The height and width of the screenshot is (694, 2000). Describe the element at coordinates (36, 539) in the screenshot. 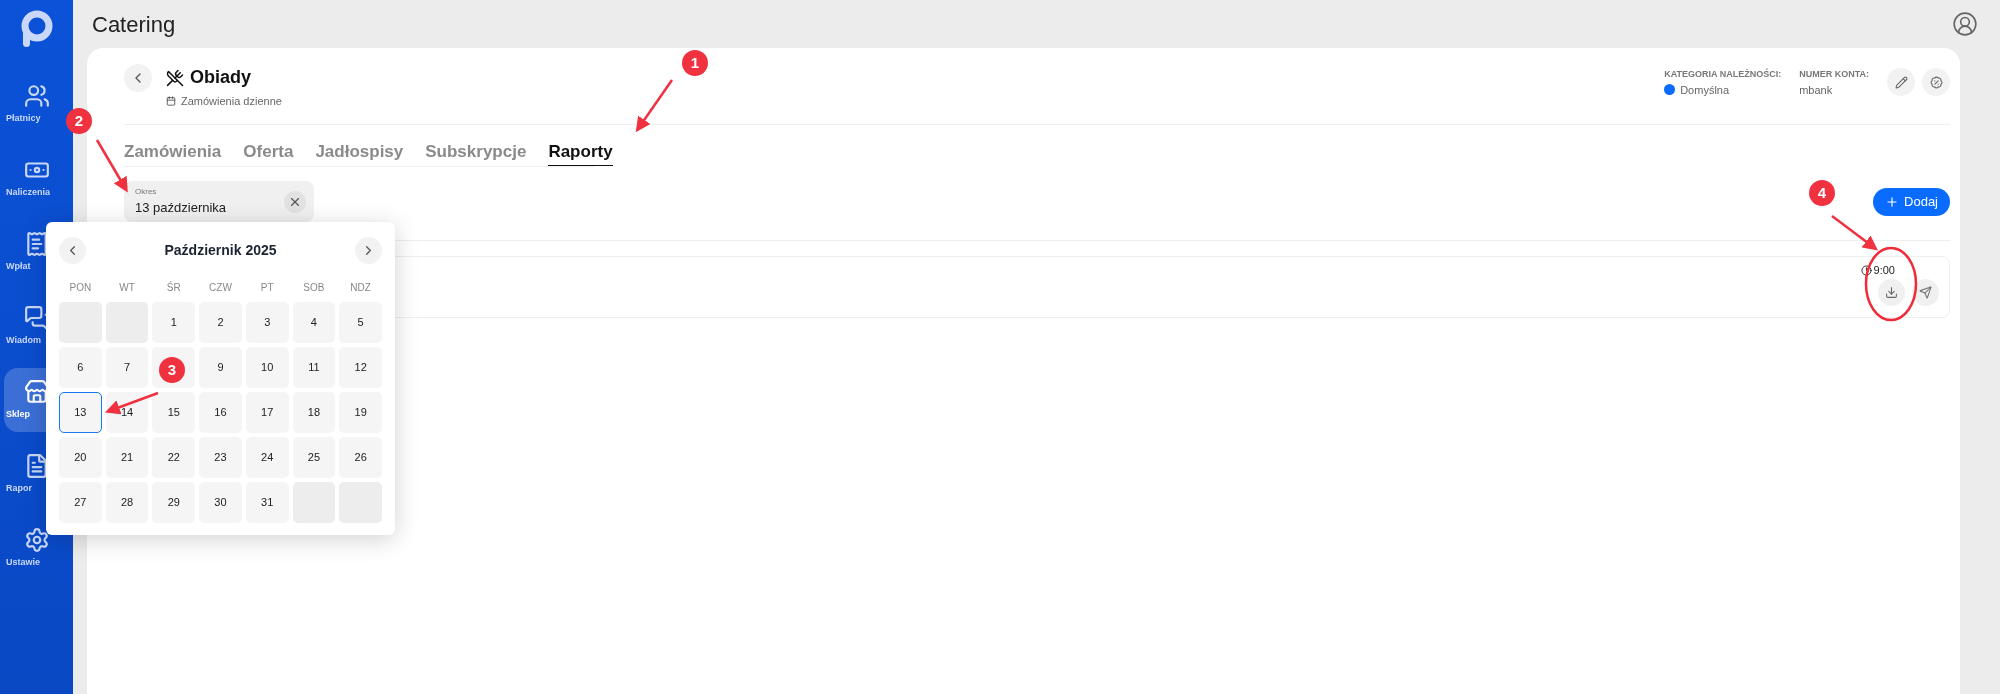

I see `settings-icon` at that location.